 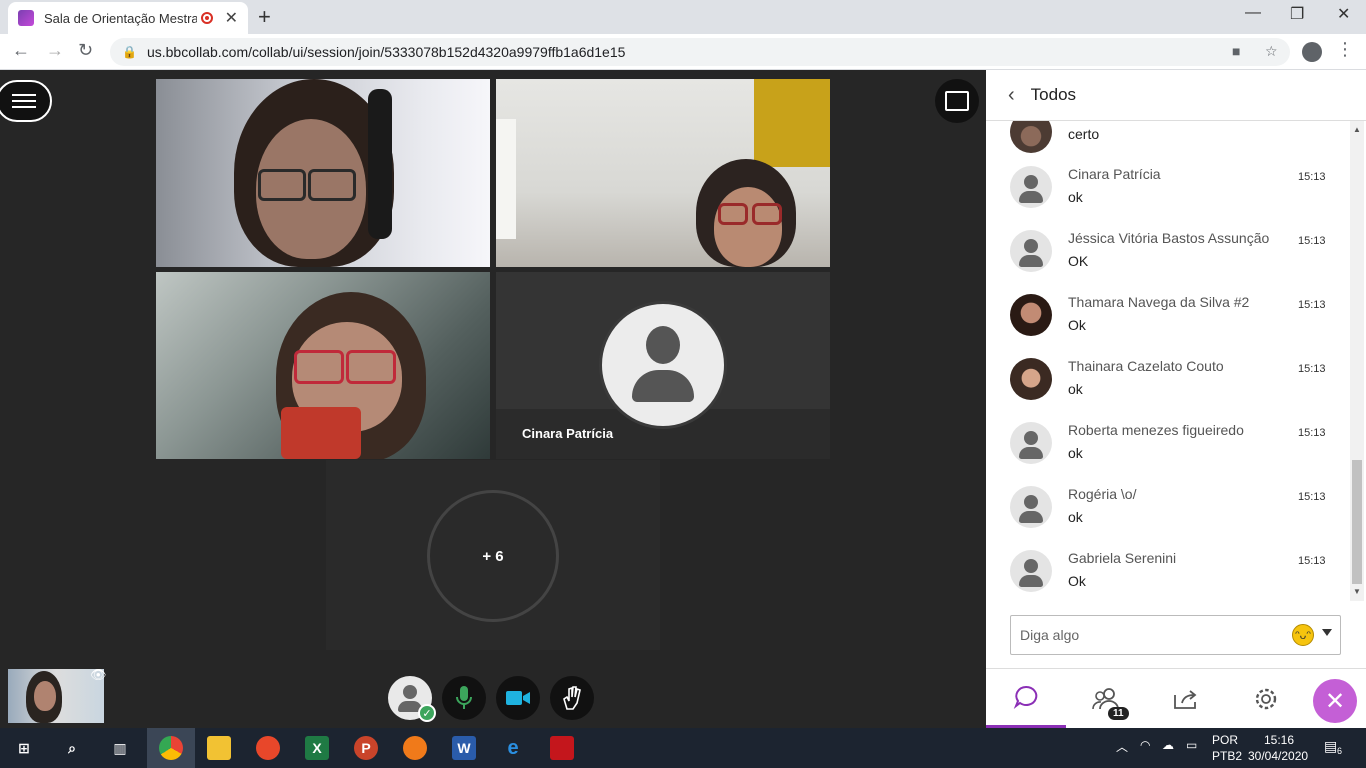 I want to click on chat-header: ‹ Todos, so click(x=1176, y=95).